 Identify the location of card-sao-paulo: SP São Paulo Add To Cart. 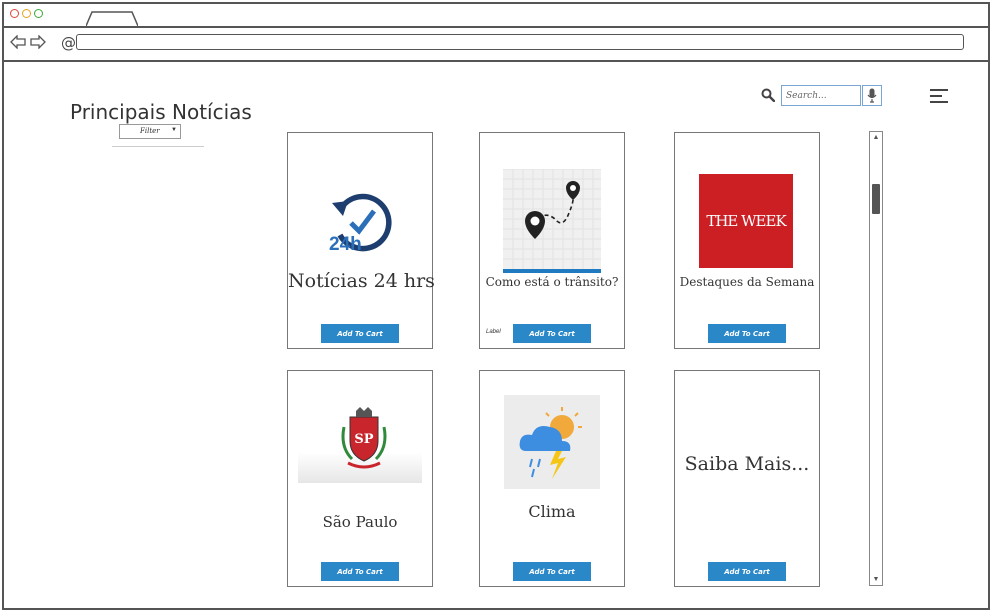
(360, 478).